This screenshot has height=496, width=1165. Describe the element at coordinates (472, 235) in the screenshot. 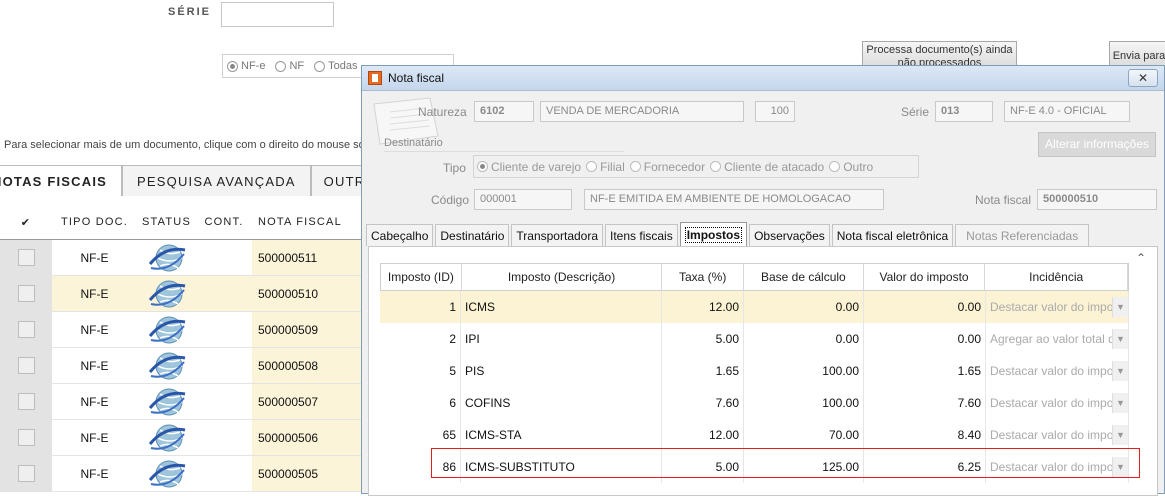

I see `tab-destinatario: Destinatário` at that location.